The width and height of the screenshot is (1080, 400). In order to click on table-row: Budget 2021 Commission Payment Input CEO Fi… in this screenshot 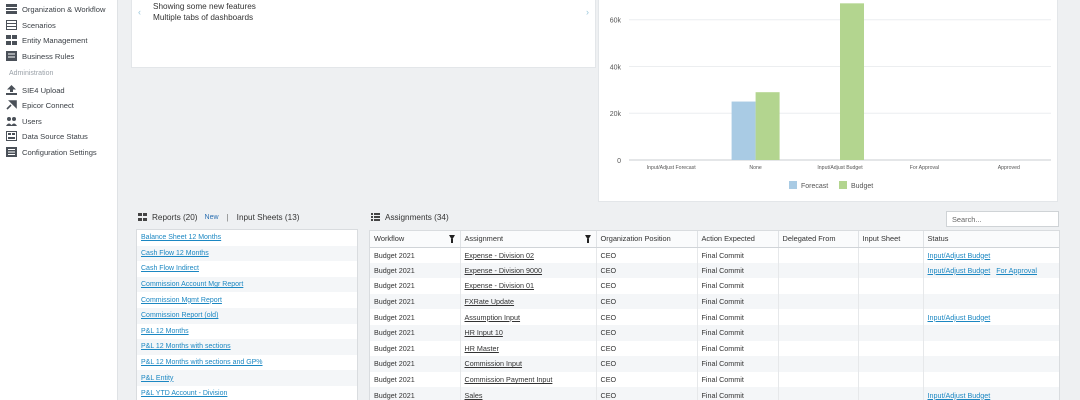, I will do `click(714, 379)`.